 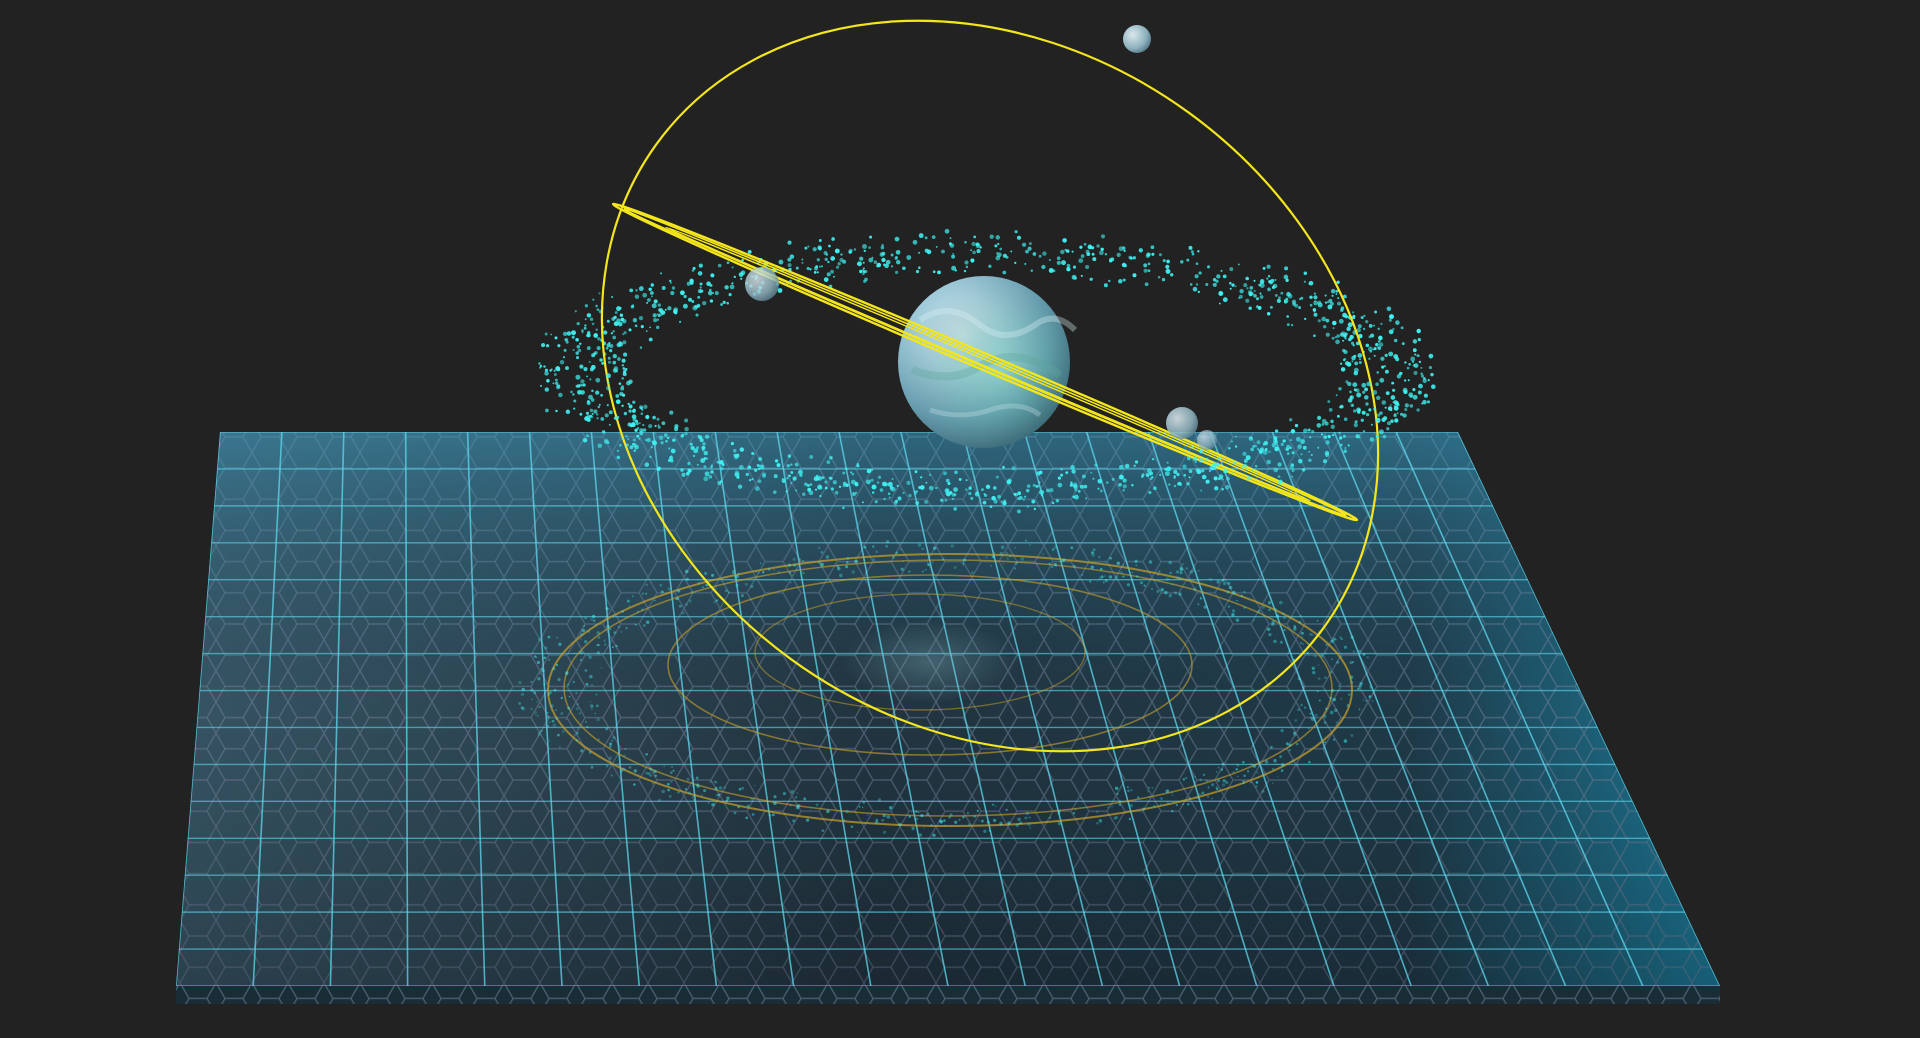 I want to click on moon-right-small, so click(x=1207, y=440).